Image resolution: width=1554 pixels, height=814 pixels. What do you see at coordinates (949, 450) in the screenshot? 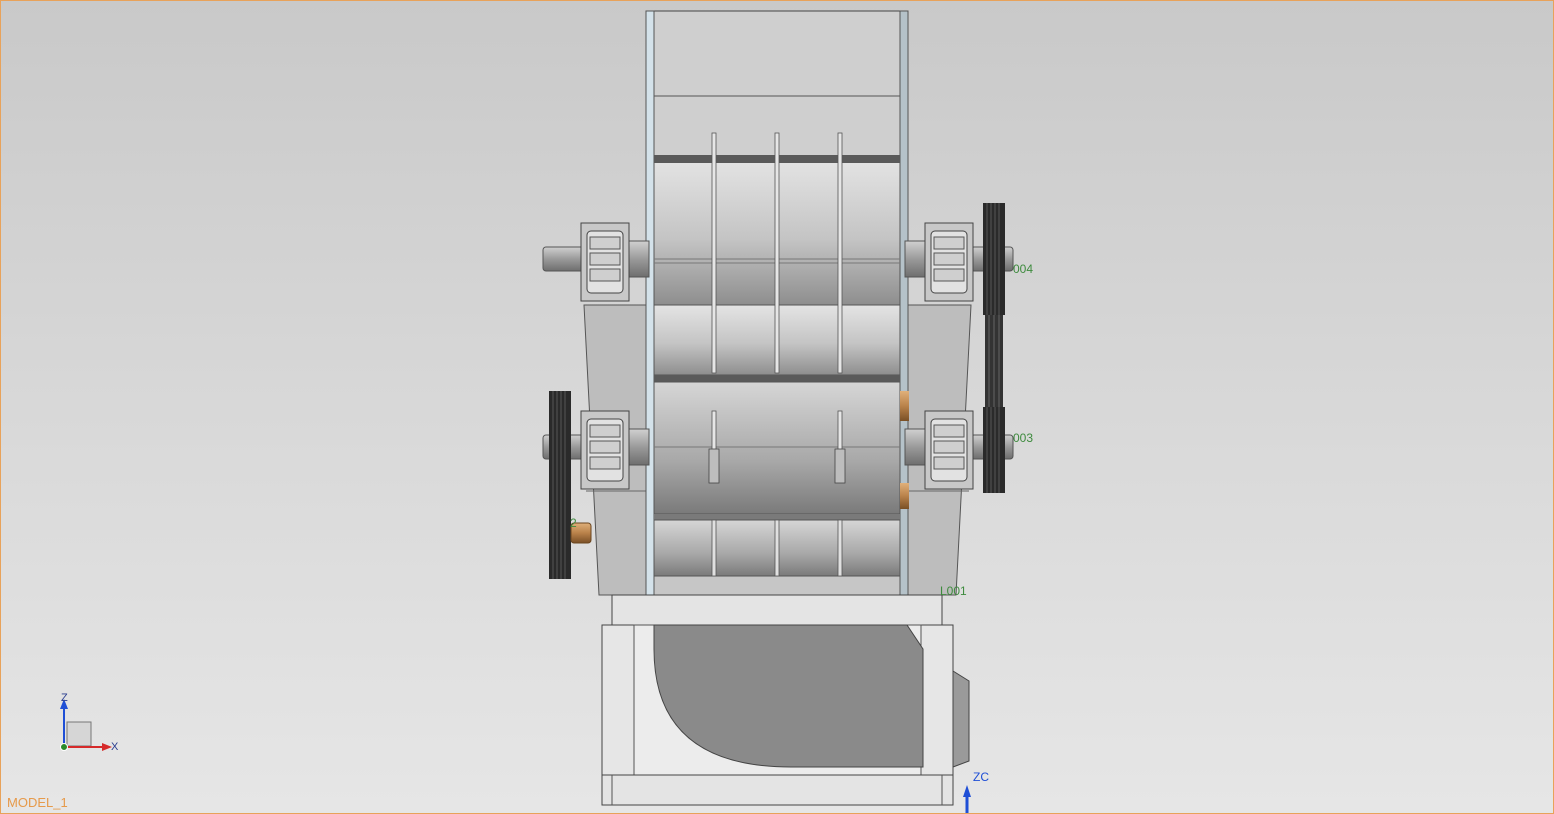
I see `bearing-lower-right` at bounding box center [949, 450].